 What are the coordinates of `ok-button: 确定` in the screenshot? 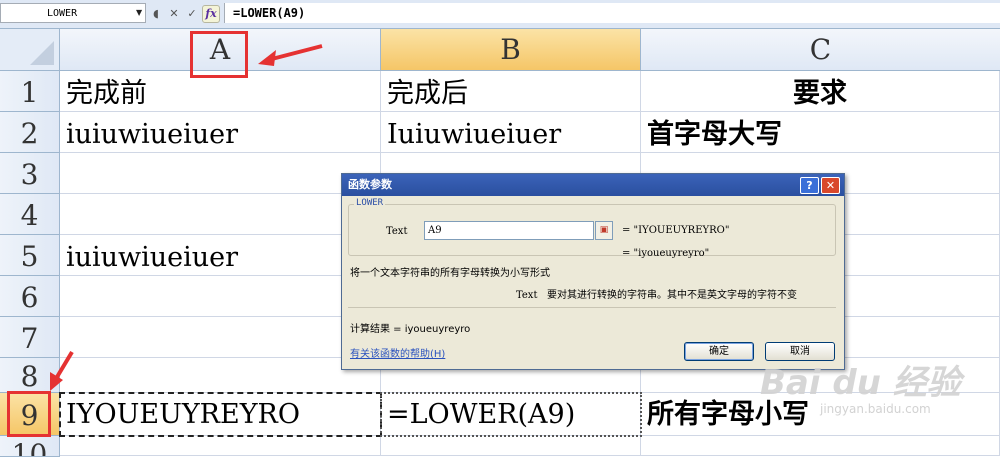 It's located at (719, 351).